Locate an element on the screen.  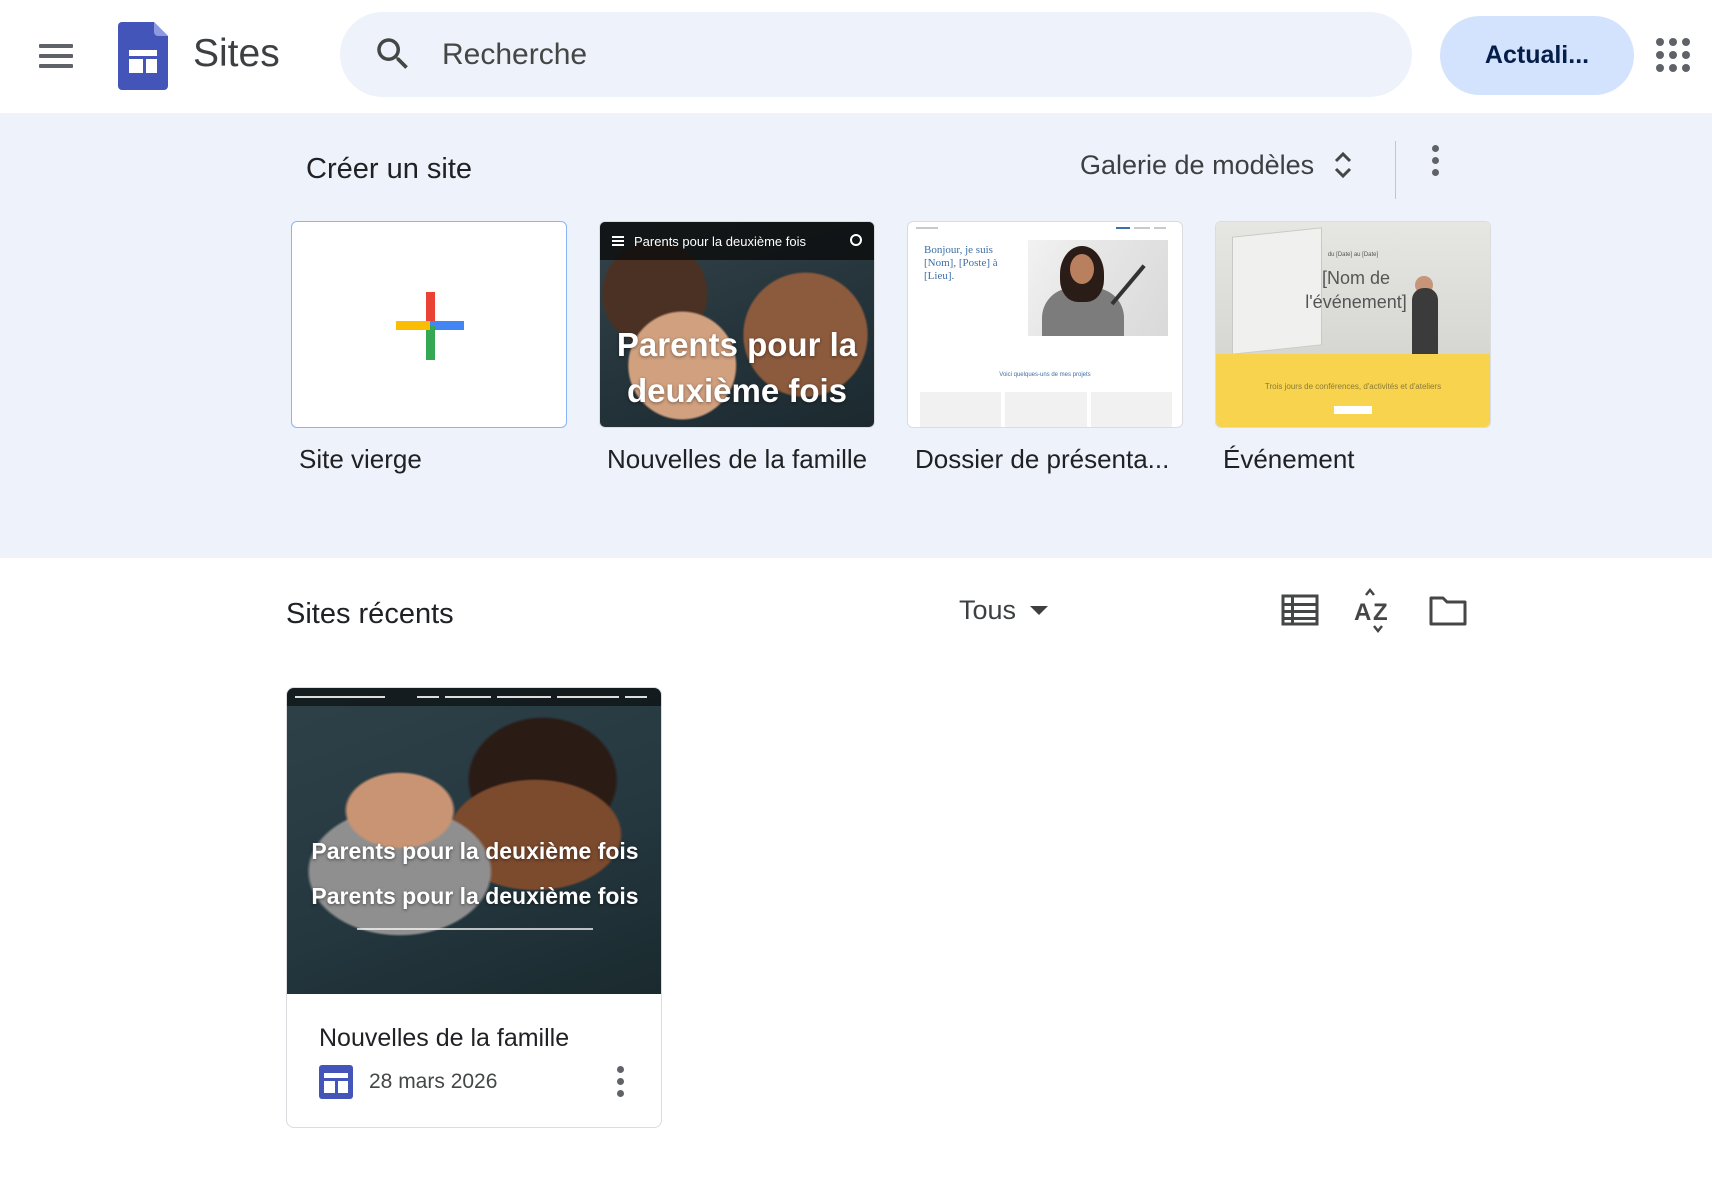
sort-az-icon: A Z is located at coordinates (1374, 610).